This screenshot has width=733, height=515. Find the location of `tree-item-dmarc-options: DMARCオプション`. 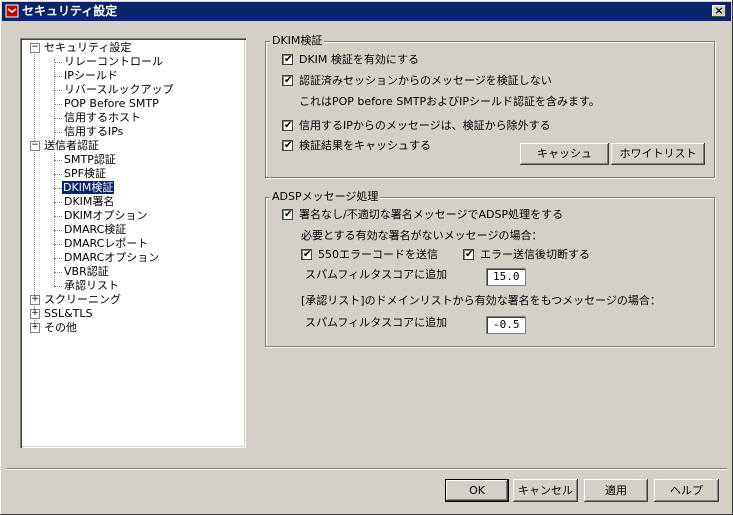

tree-item-dmarc-options: DMARCオプション is located at coordinates (111, 258).